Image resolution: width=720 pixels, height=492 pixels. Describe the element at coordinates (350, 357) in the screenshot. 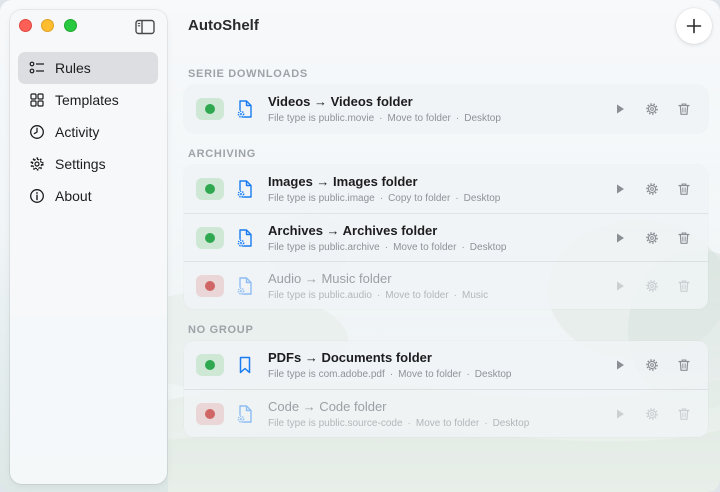

I see `rule-title: PDFs → Documents folder` at that location.